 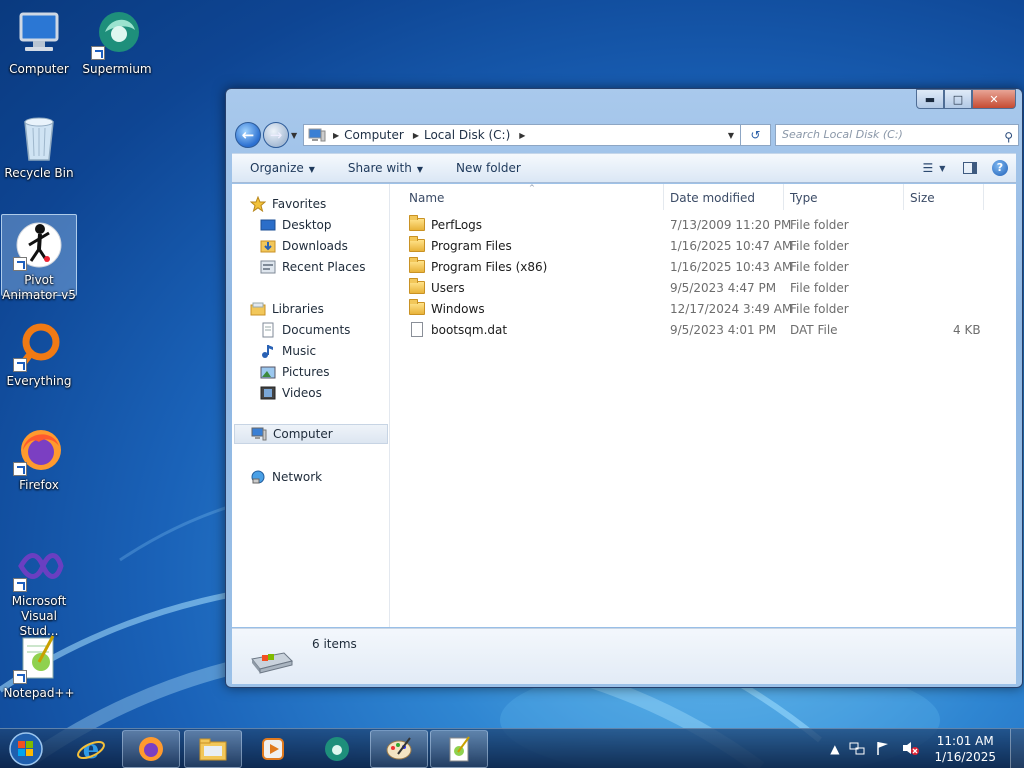 I want to click on nav-desktop-label: Desktop, so click(x=307, y=225).